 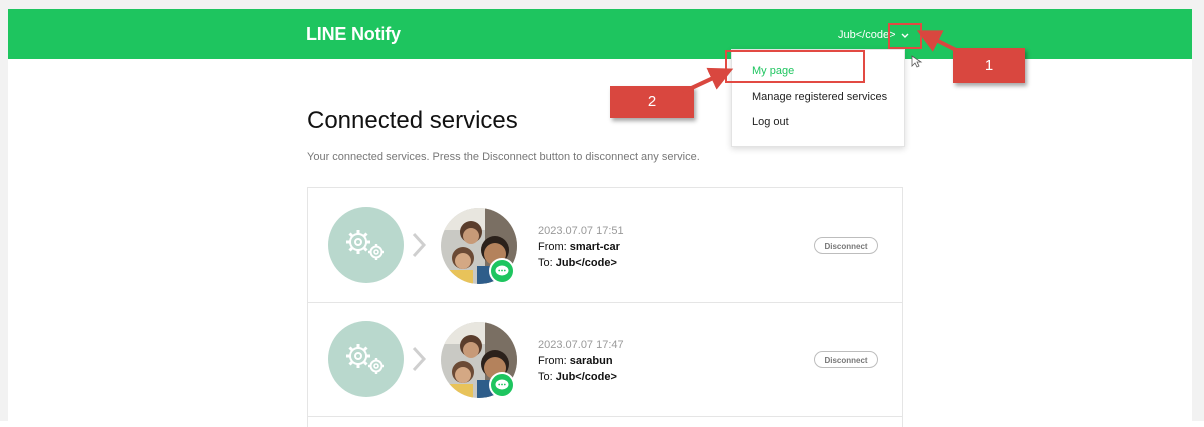 I want to click on window-frame-left, so click(x=4, y=210).